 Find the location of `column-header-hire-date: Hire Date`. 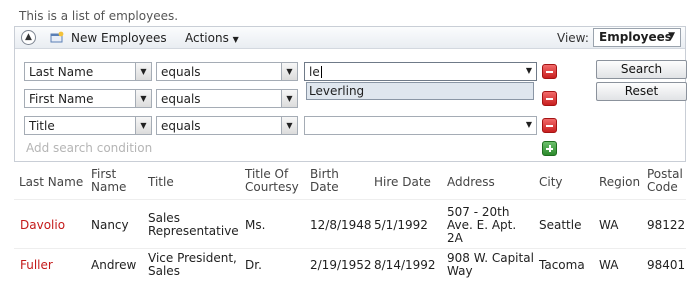

column-header-hire-date: Hire Date is located at coordinates (402, 182).